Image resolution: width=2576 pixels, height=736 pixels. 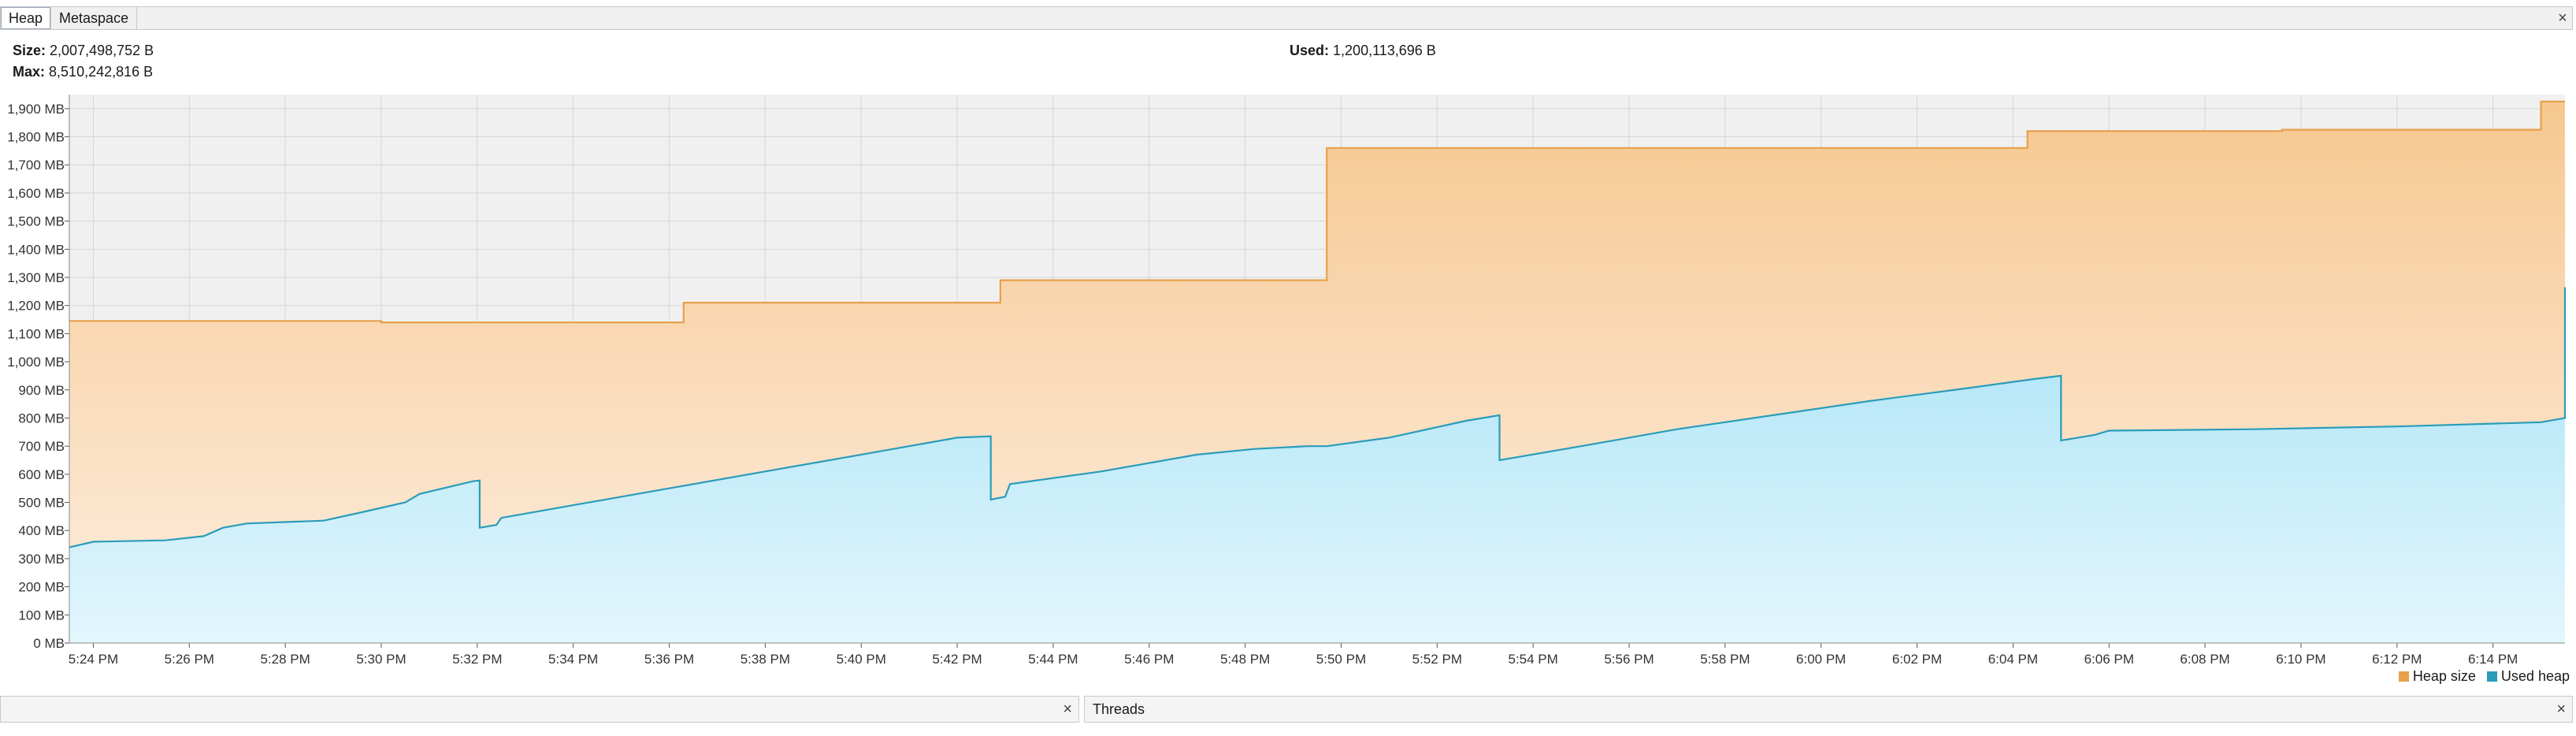 I want to click on memory-tab-bar: Heap Metaspace ×, so click(x=1286, y=18).